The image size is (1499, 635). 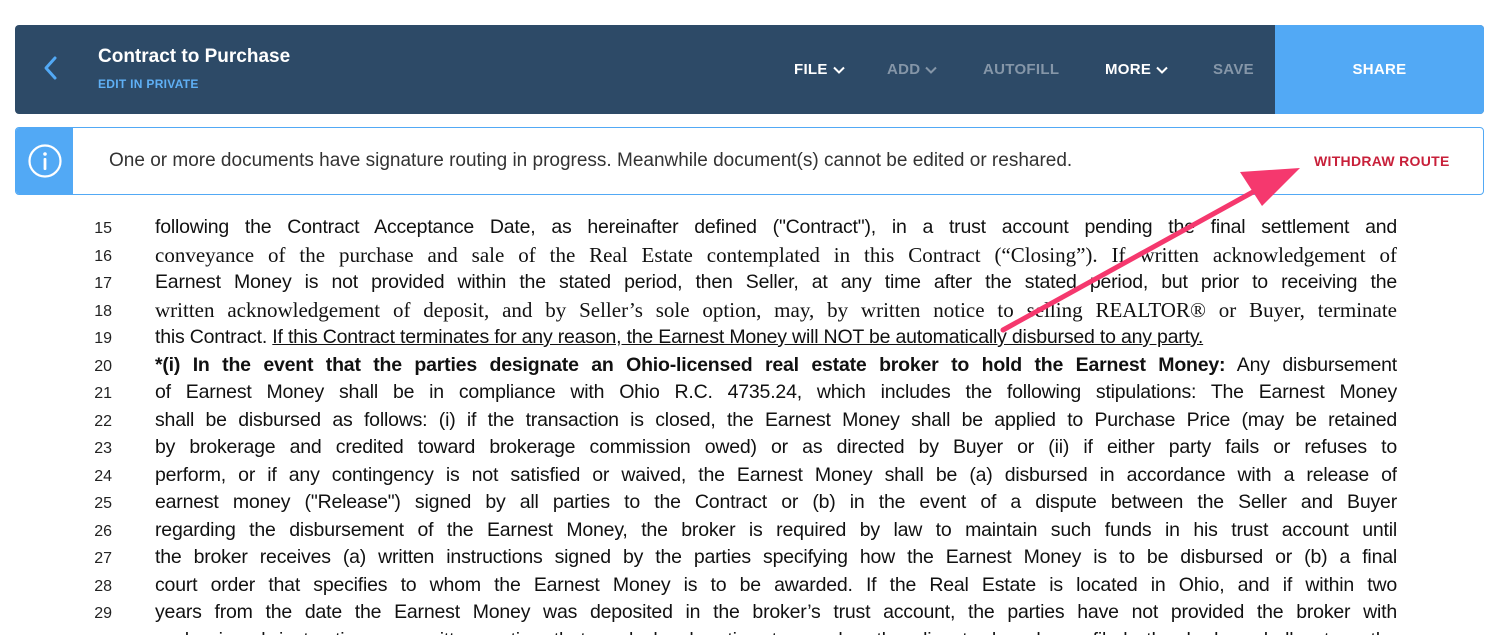 I want to click on info-icon, so click(x=44, y=161).